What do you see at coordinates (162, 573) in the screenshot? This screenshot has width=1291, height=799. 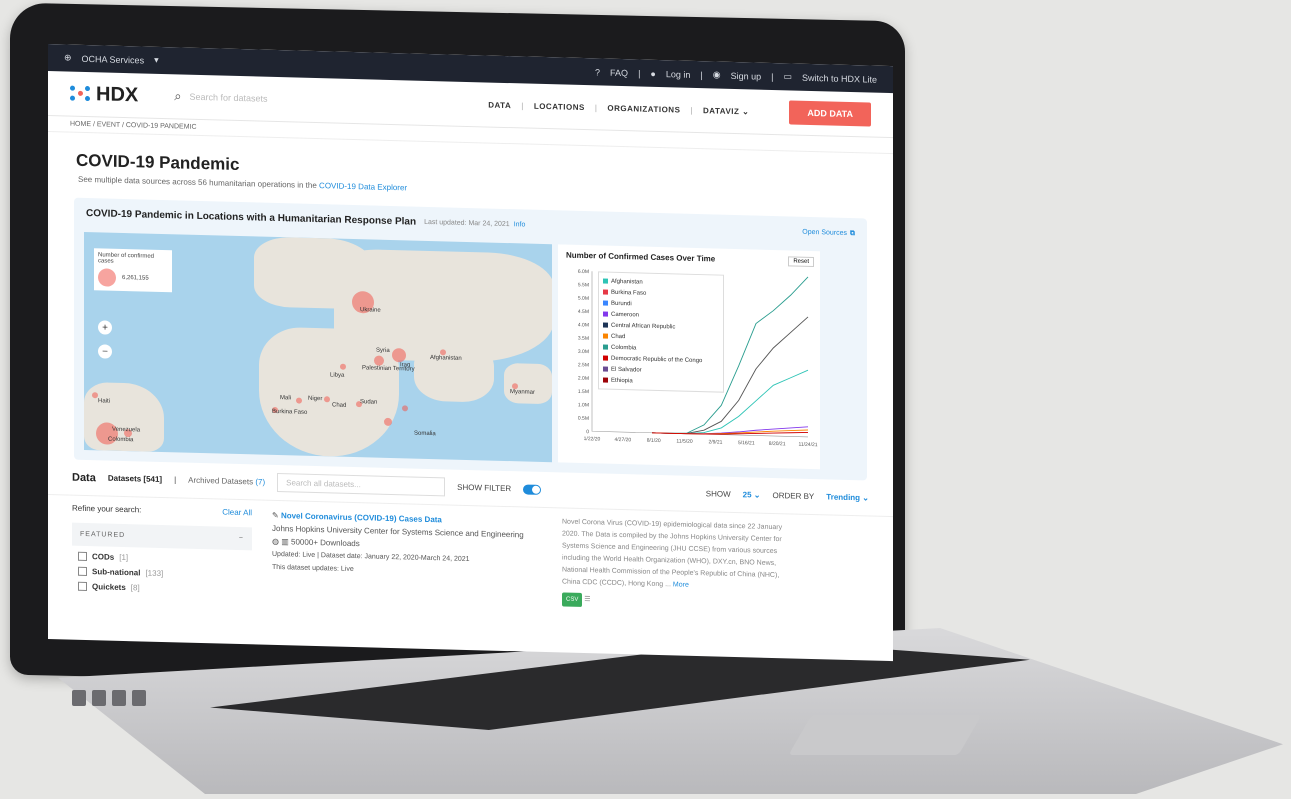 I see `filter-subnational: Sub-national [133]` at bounding box center [162, 573].